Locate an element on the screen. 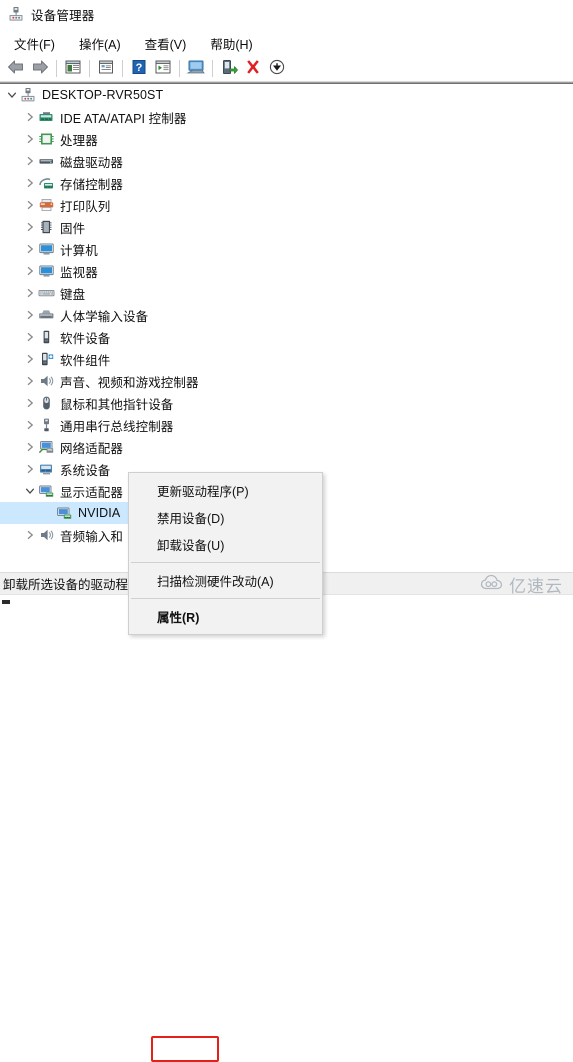 Image resolution: width=573 pixels, height=1062 pixels. toolbar-back is located at coordinates (16, 69).